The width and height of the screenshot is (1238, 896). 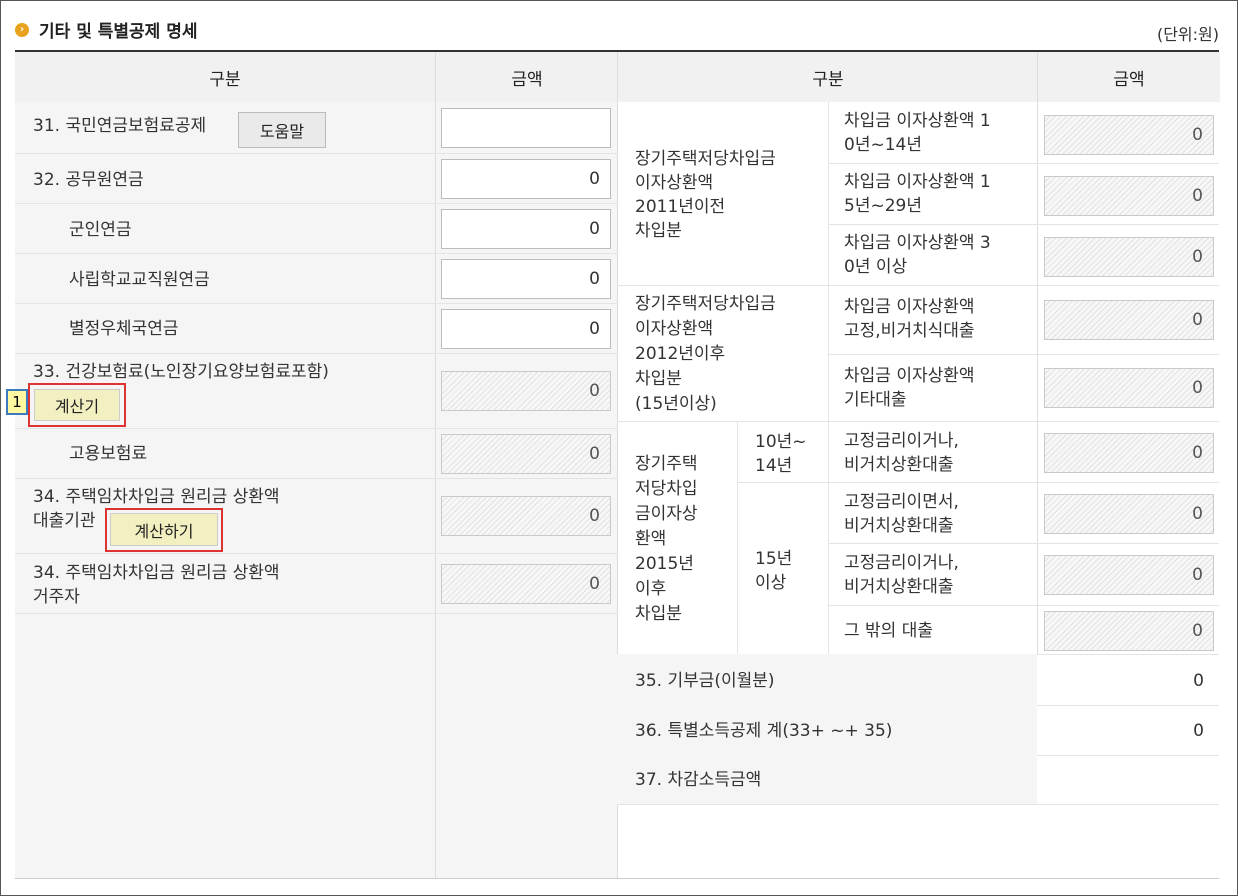 I want to click on group3-label-line4: 환액, so click(x=651, y=539).